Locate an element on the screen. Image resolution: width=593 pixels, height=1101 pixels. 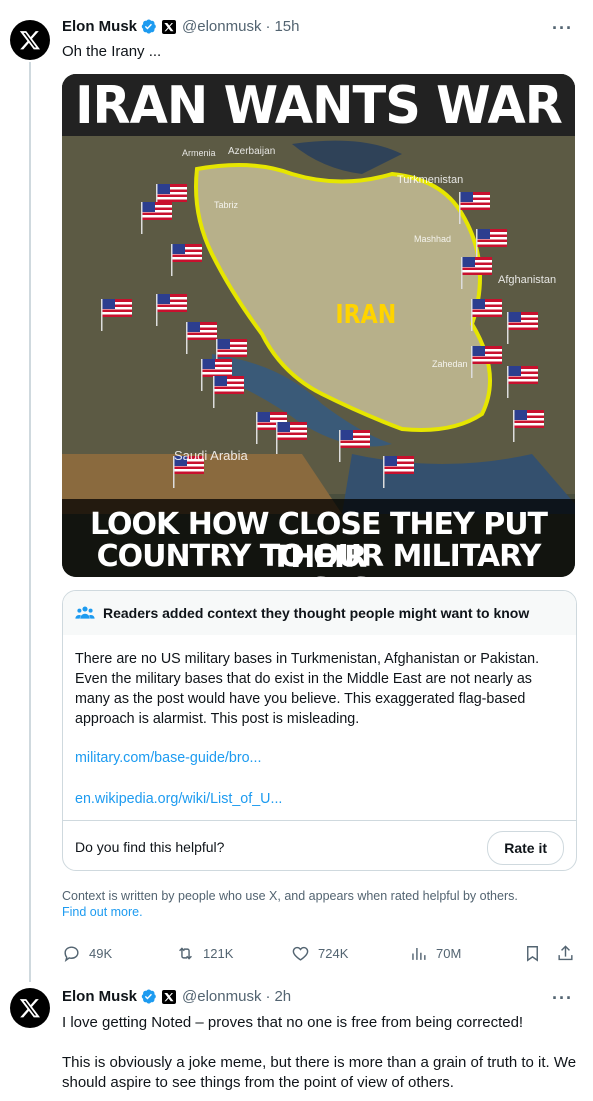
author-name-2: Elon Musk is located at coordinates (99, 996).